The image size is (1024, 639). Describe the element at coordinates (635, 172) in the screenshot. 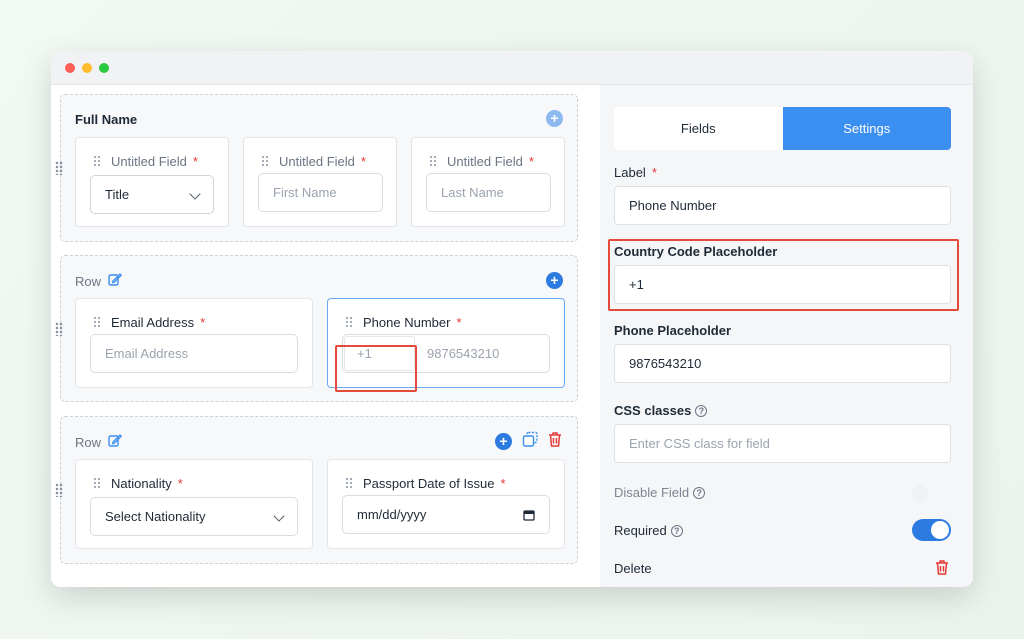

I see `label-title: Label *` at that location.